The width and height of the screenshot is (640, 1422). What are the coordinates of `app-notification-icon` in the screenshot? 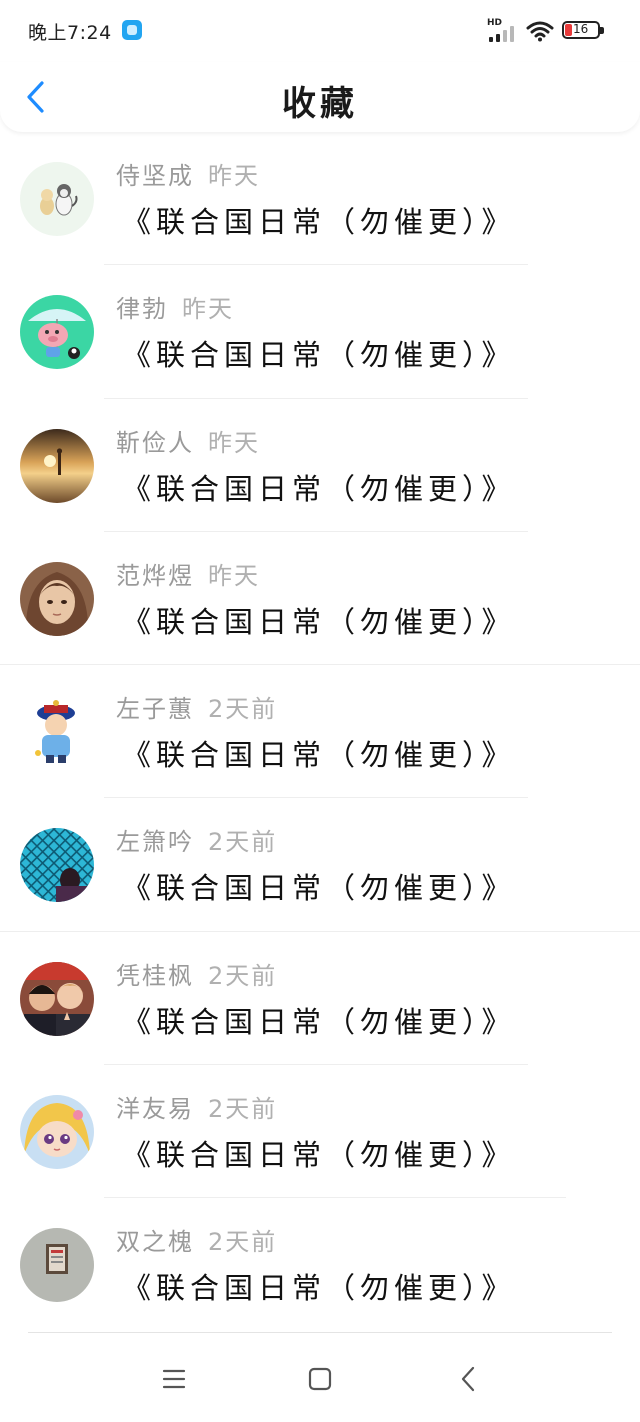 It's located at (132, 30).